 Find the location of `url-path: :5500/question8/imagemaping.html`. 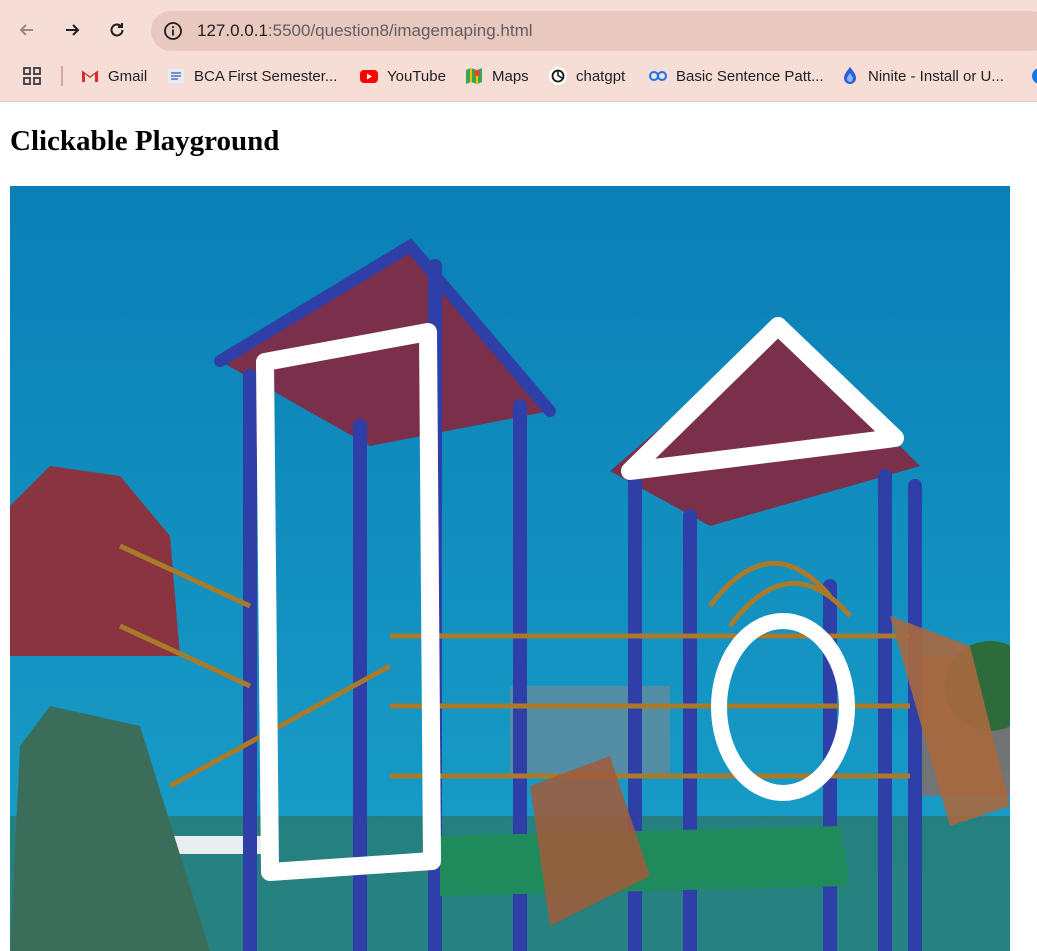

url-path: :5500/question8/imagemaping.html is located at coordinates (400, 30).